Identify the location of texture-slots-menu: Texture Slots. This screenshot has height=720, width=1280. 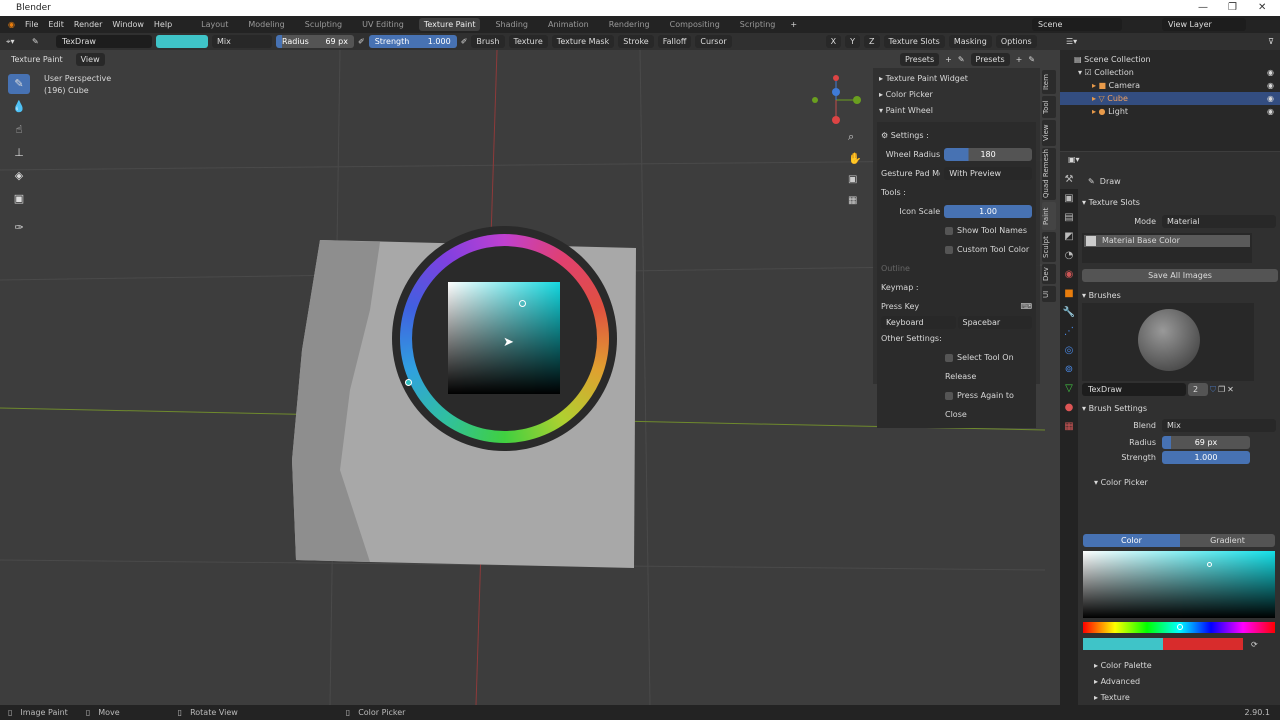
(914, 41).